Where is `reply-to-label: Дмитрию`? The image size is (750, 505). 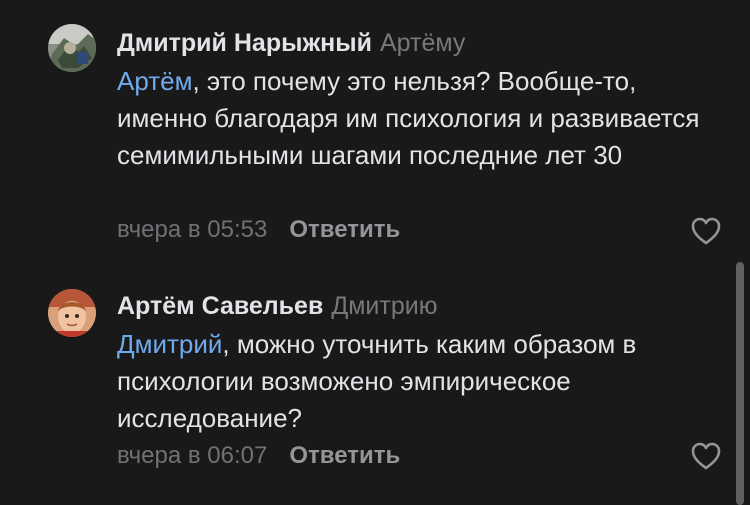
reply-to-label: Дмитрию is located at coordinates (384, 306).